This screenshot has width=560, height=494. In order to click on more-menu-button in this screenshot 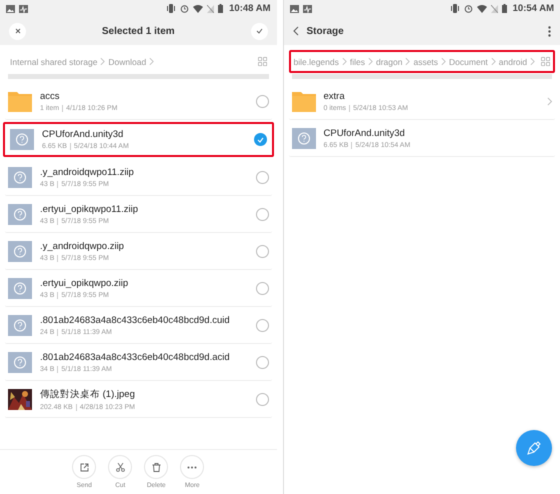, I will do `click(549, 31)`.